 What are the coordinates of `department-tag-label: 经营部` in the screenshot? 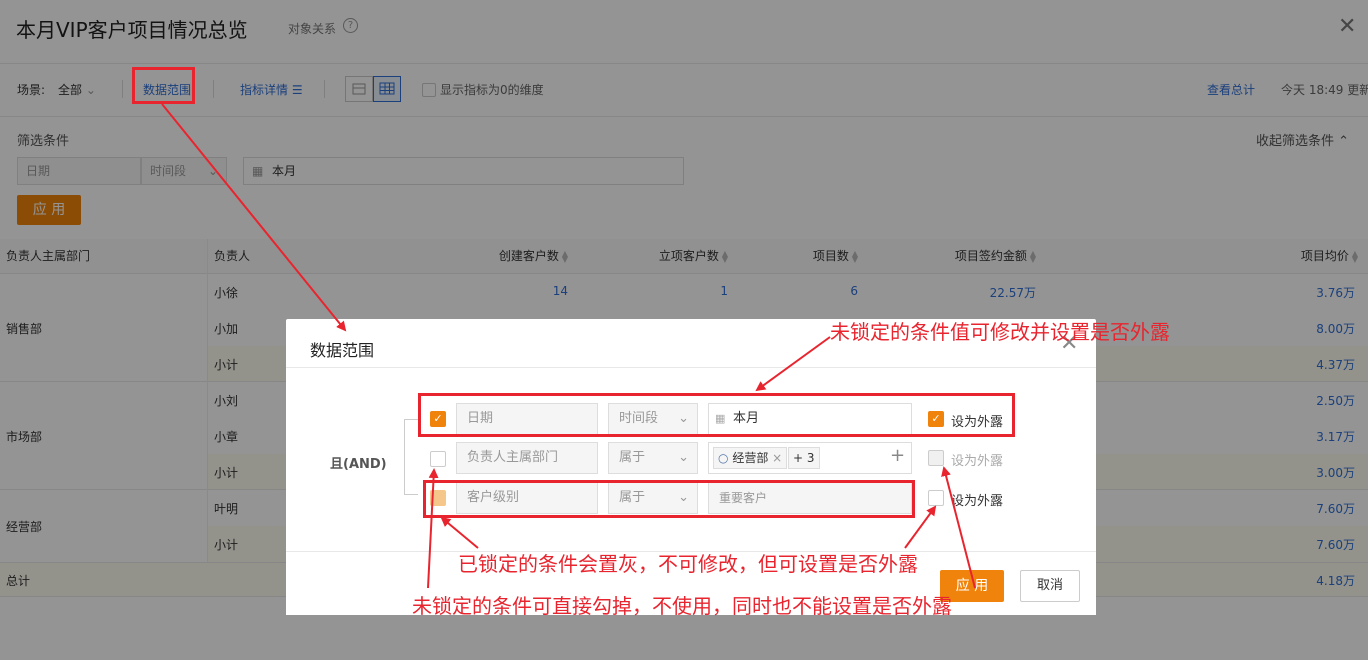 It's located at (750, 458).